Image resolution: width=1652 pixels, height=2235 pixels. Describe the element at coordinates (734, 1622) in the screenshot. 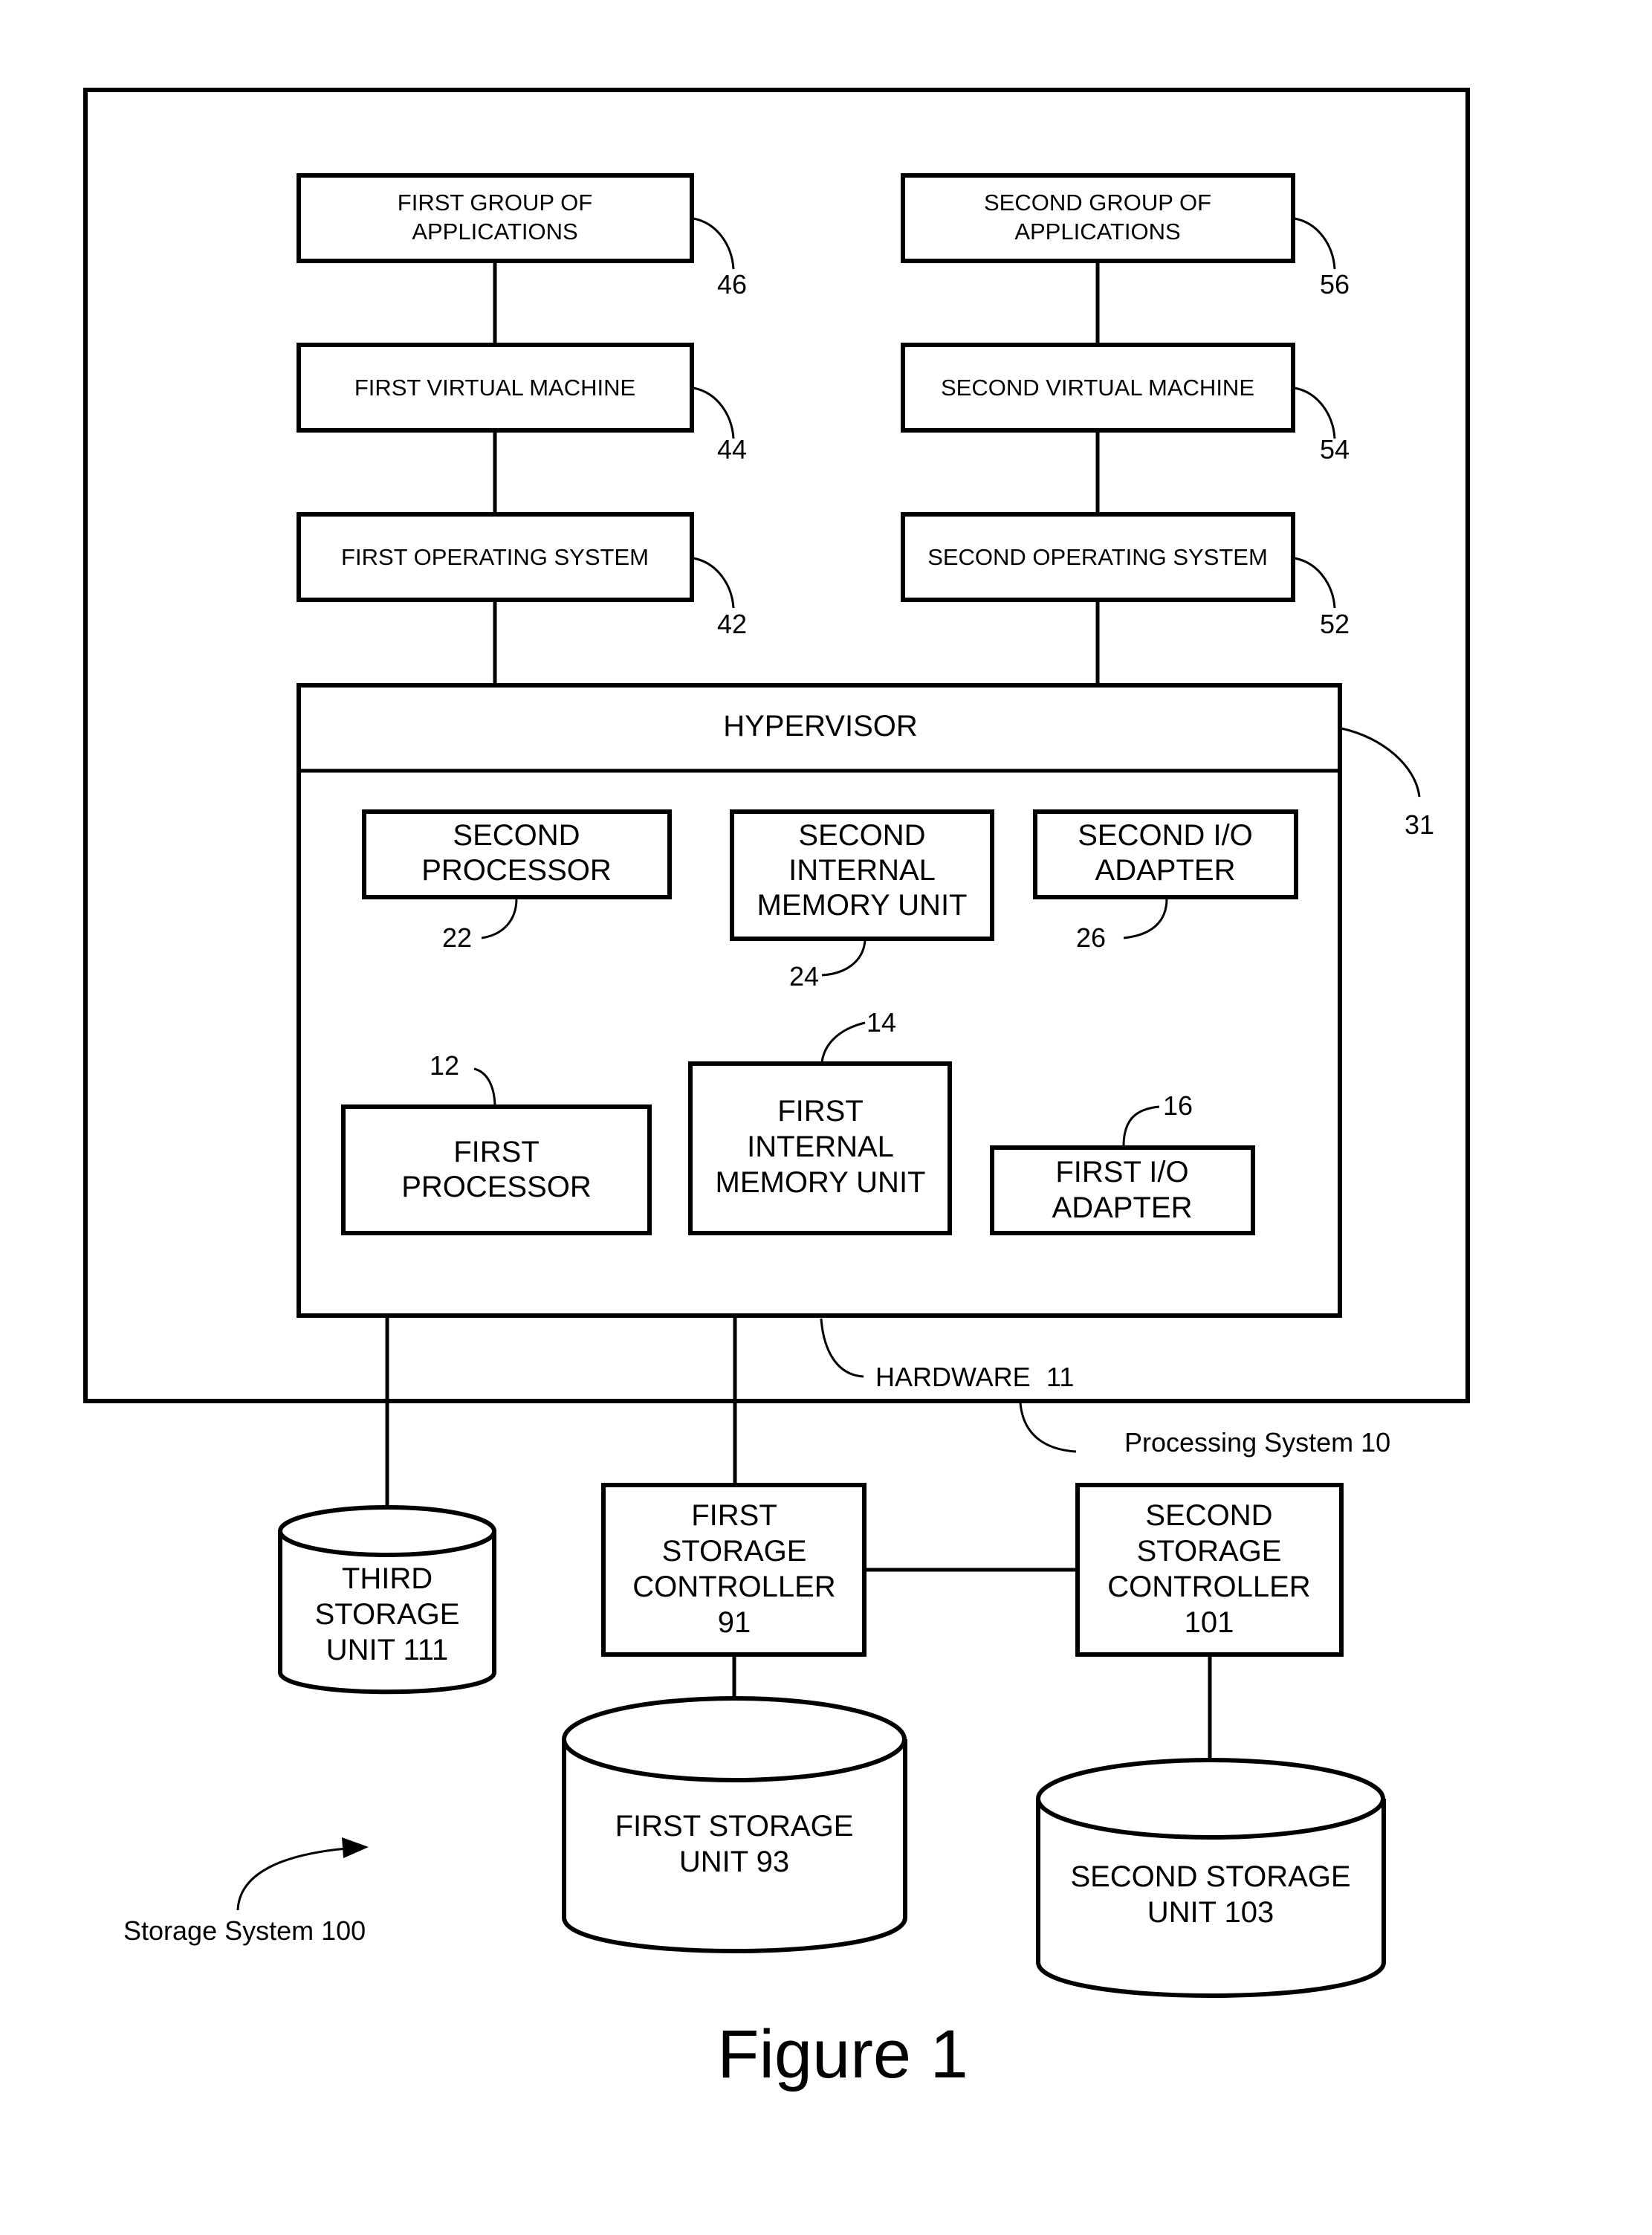

I see `node-label: 91` at that location.